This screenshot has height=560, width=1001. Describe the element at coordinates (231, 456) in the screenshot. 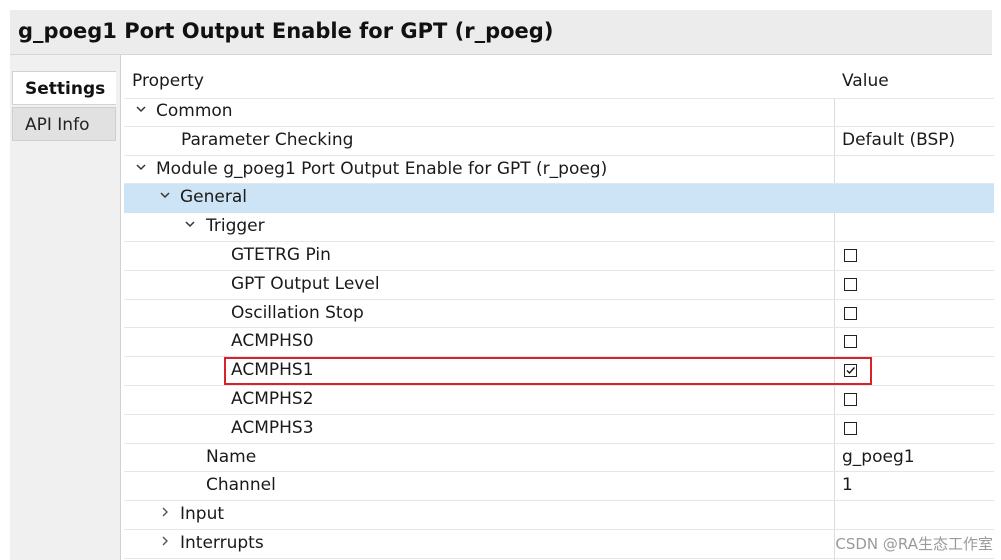

I see `row-label: Name` at that location.